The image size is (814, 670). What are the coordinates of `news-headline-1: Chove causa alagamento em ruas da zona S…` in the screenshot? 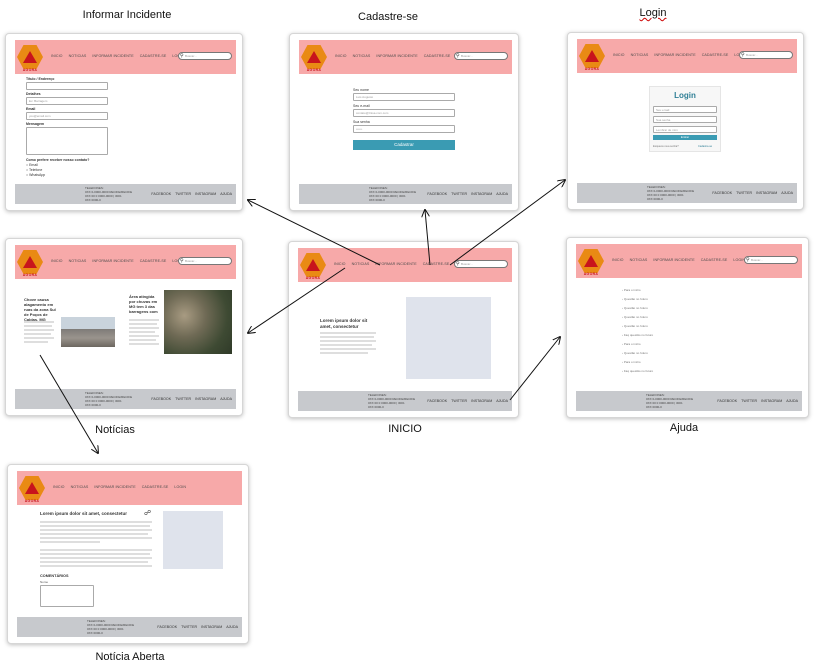 It's located at (42, 309).